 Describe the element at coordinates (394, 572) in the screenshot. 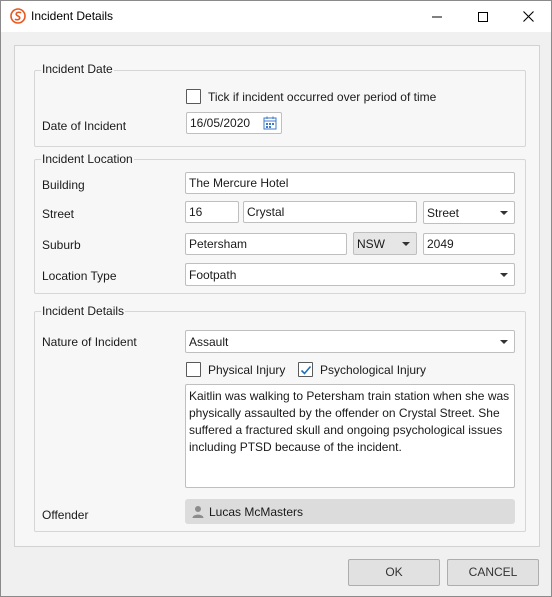

I see `ok-button: OK` at that location.